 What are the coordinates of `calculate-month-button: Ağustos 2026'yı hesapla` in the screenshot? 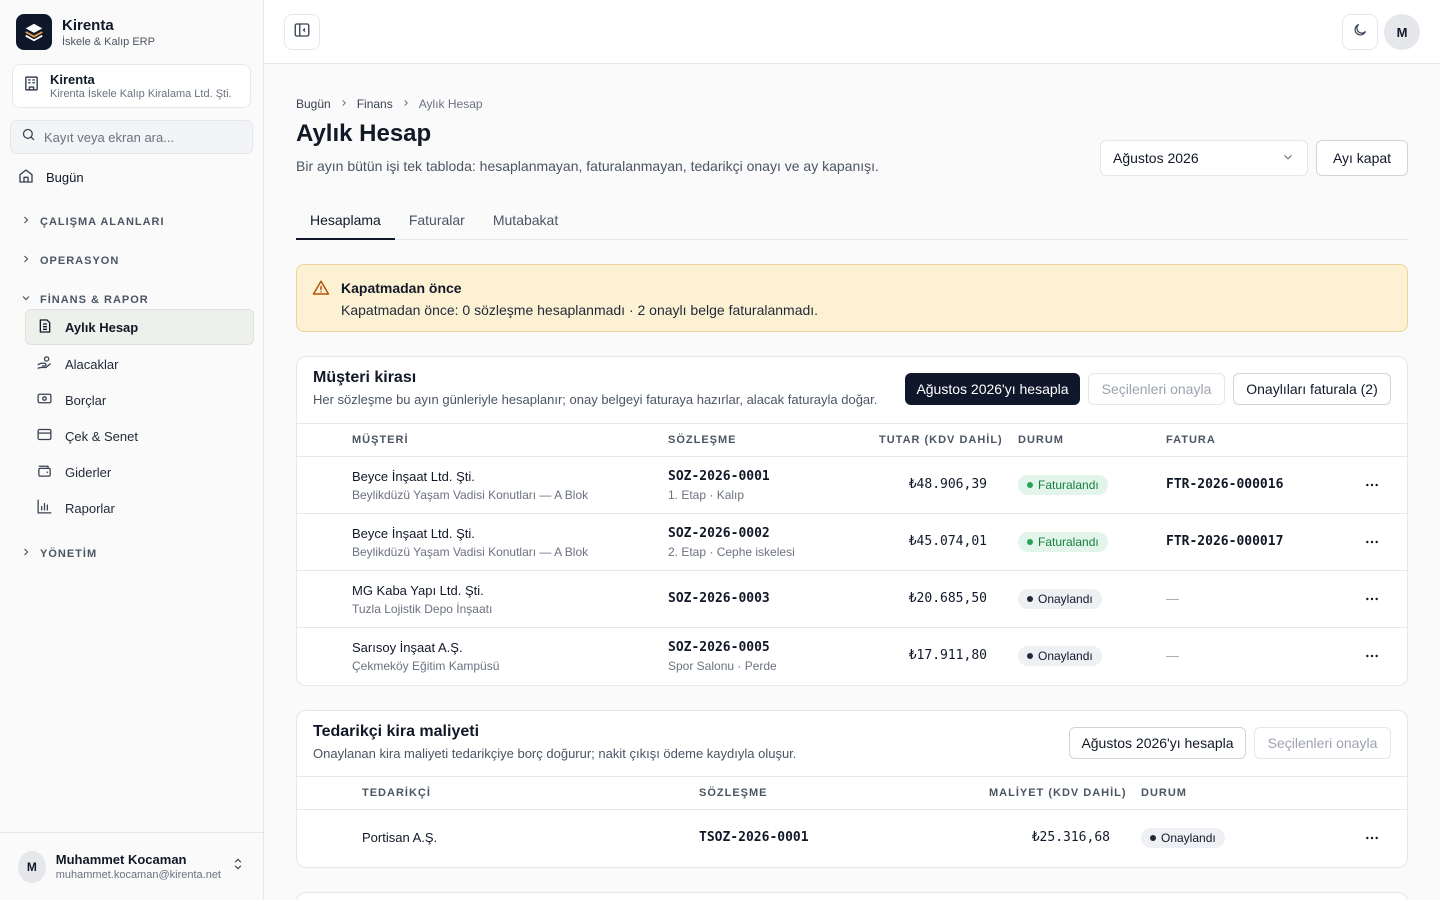 It's located at (992, 389).